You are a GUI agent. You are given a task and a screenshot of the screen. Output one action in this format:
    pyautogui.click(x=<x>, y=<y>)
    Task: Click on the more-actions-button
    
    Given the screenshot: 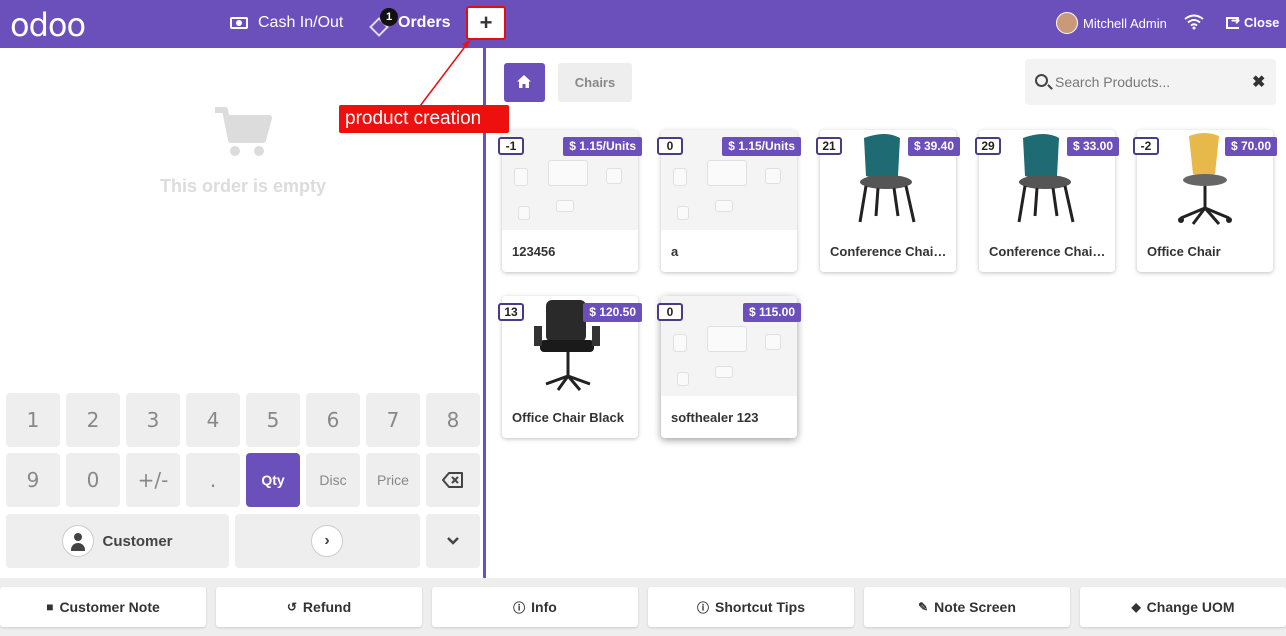 What is the action you would take?
    pyautogui.click(x=453, y=541)
    